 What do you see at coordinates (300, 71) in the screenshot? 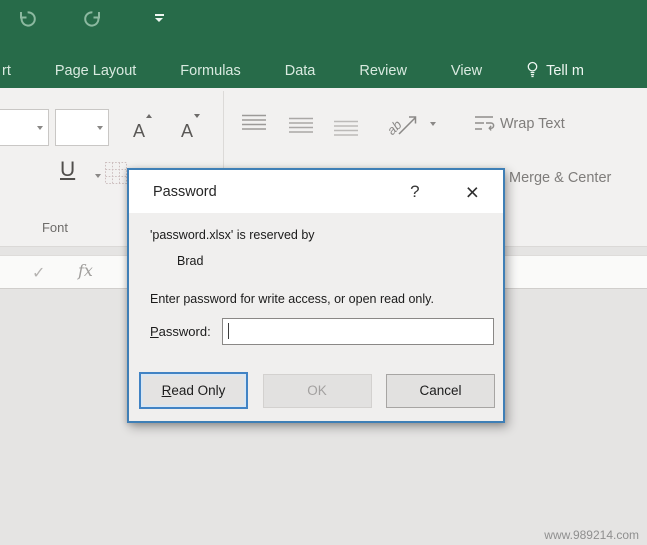
I see `tab-data: Data` at bounding box center [300, 71].